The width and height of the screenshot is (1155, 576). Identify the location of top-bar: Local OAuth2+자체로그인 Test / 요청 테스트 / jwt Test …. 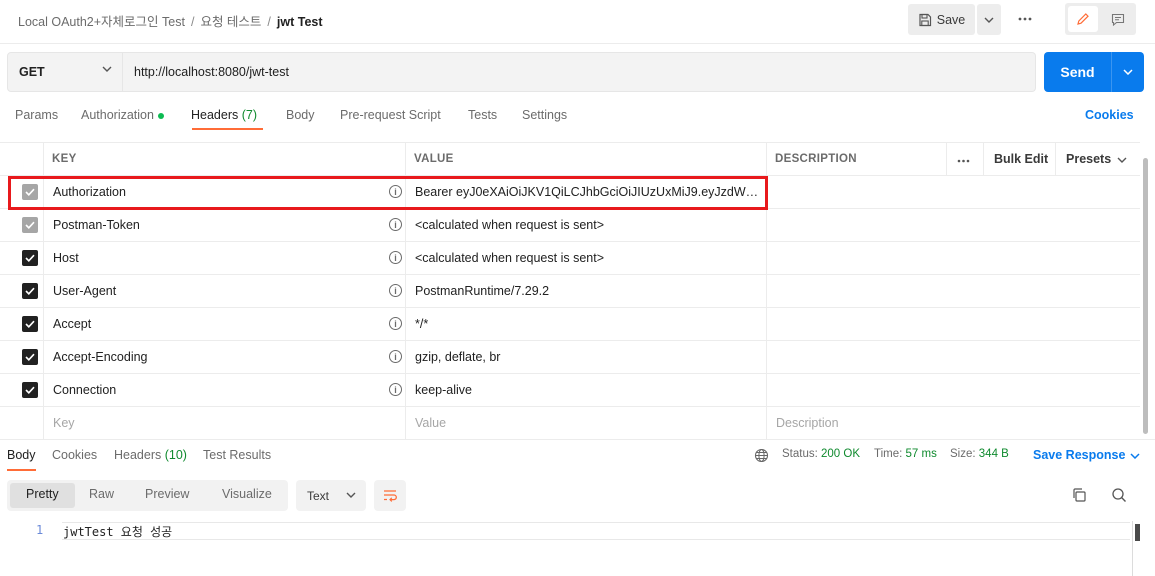
(577, 22).